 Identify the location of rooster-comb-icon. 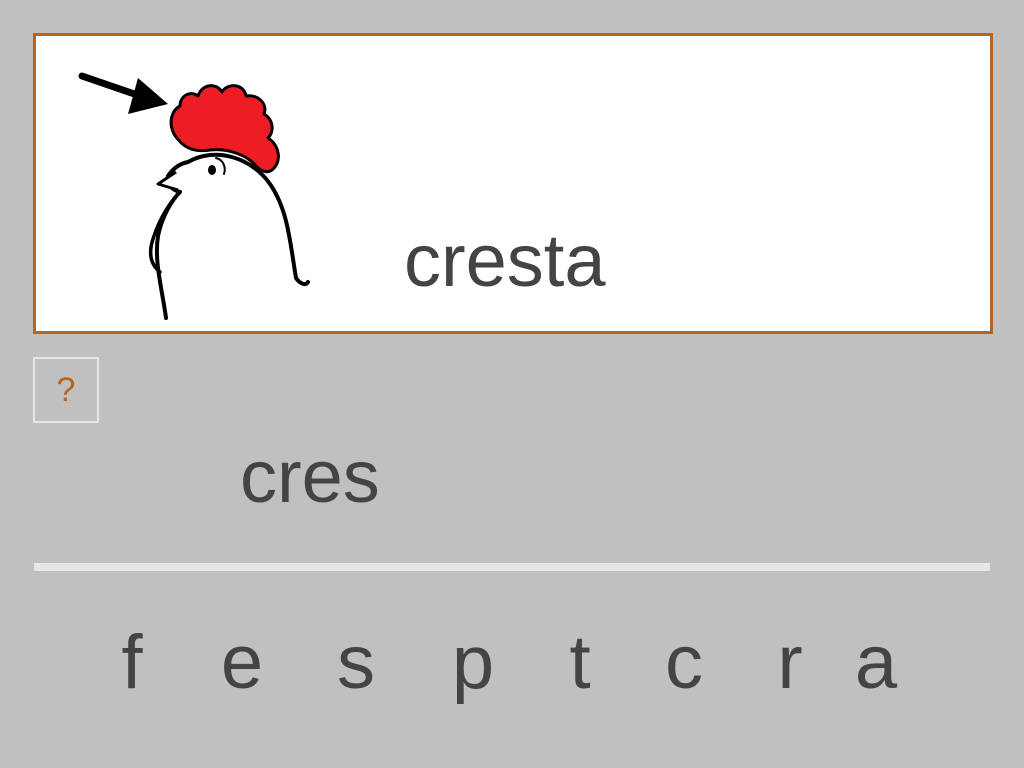
(194, 196).